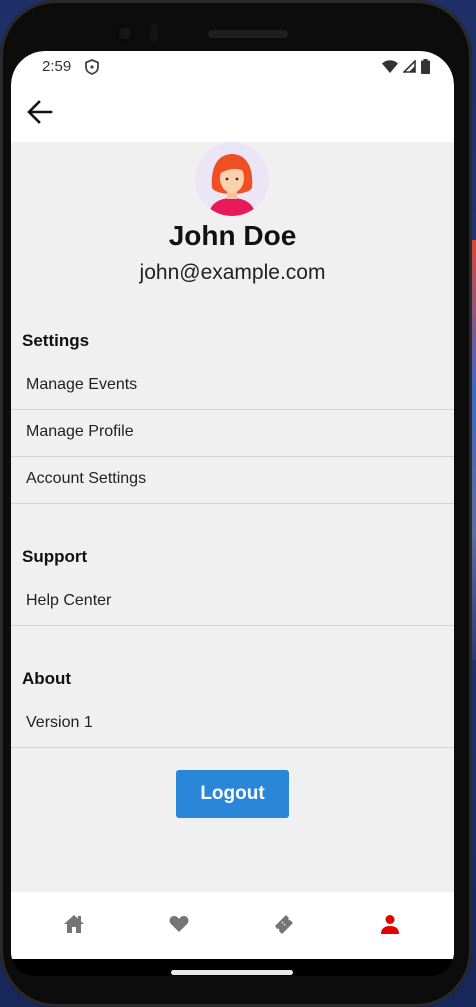 The height and width of the screenshot is (1007, 476). What do you see at coordinates (232, 602) in the screenshot?
I see `menu-item-help-center: Help Center` at bounding box center [232, 602].